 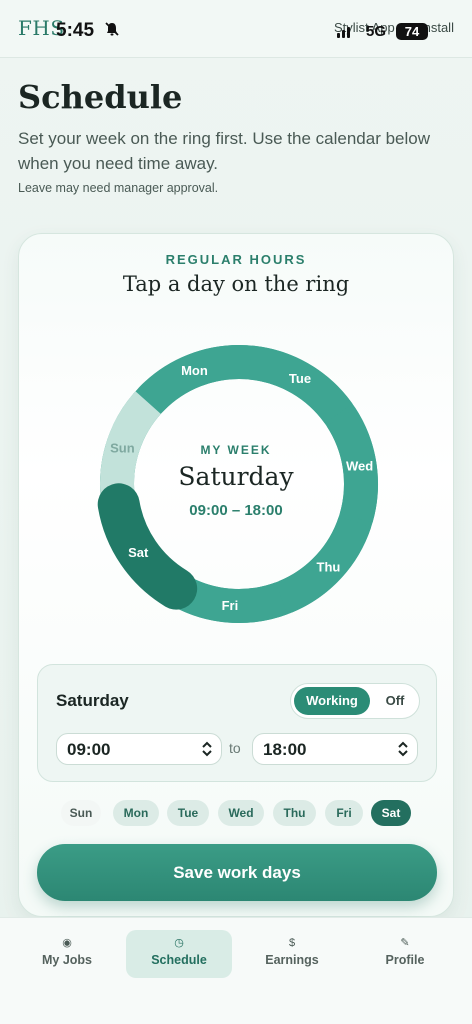 I want to click on ring-label-sat: Sat, so click(x=138, y=552).